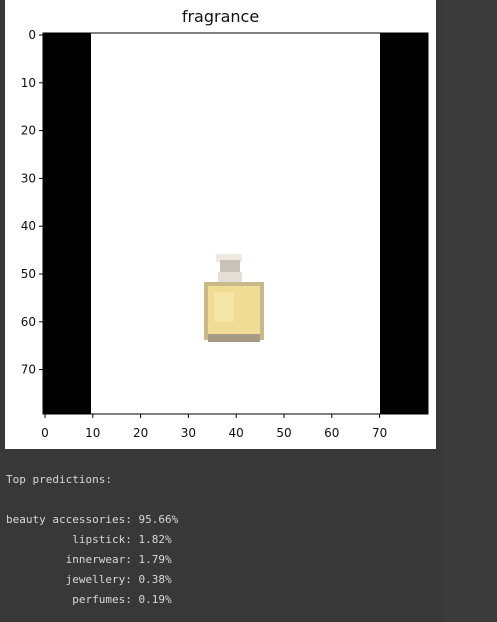  I want to click on output-blank-line, so click(92, 500).